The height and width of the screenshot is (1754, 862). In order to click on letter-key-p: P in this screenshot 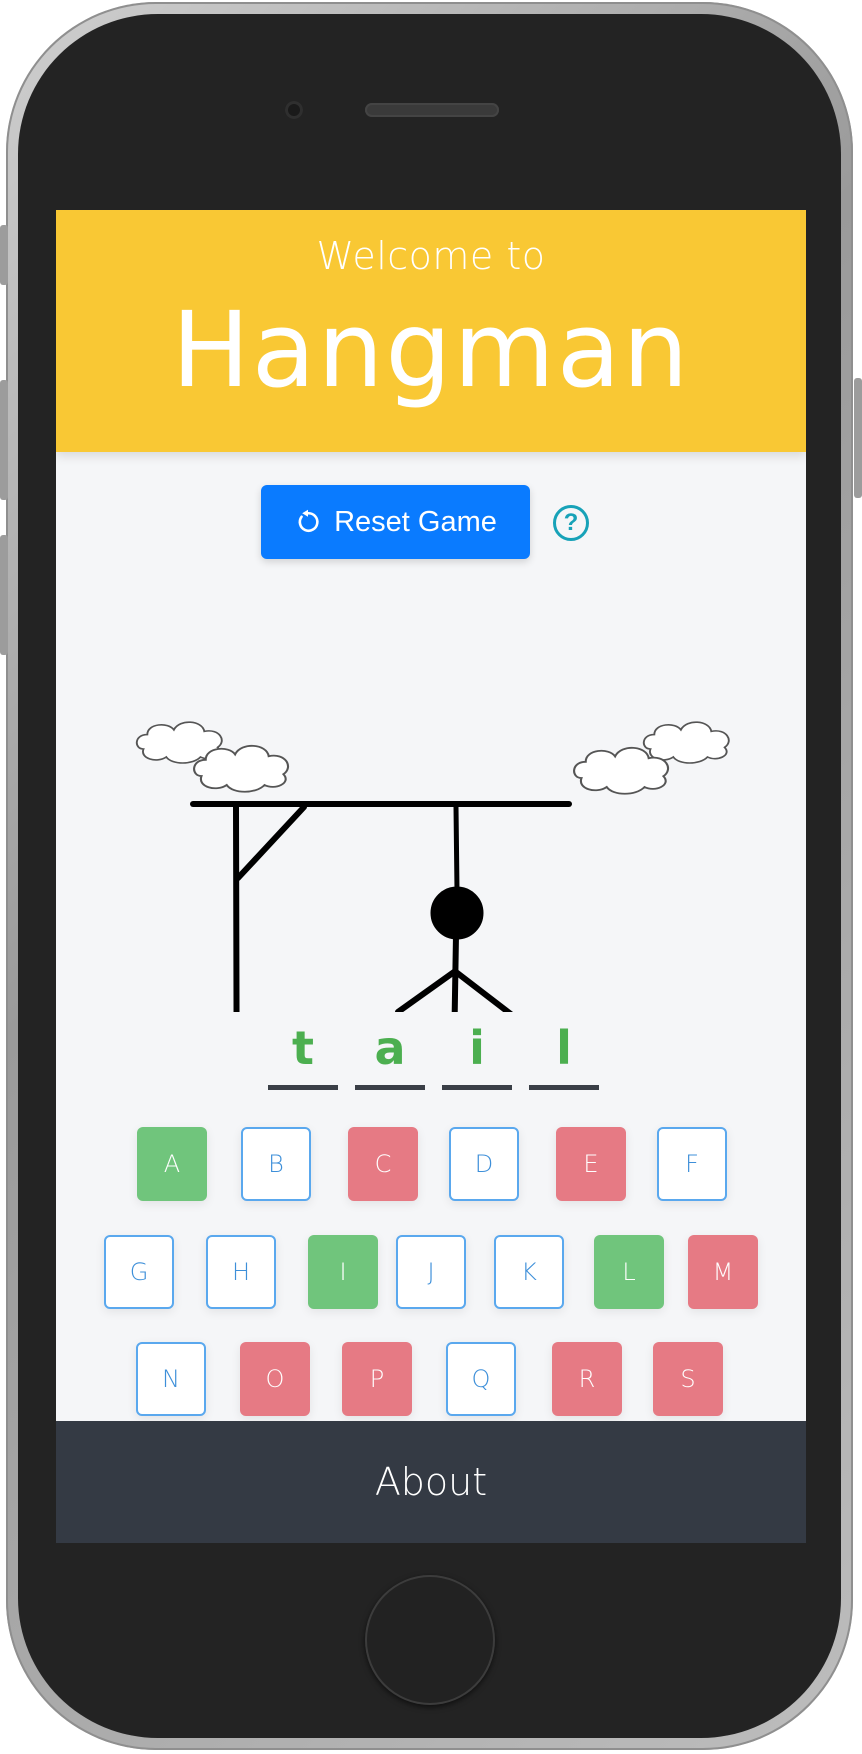, I will do `click(377, 1379)`.